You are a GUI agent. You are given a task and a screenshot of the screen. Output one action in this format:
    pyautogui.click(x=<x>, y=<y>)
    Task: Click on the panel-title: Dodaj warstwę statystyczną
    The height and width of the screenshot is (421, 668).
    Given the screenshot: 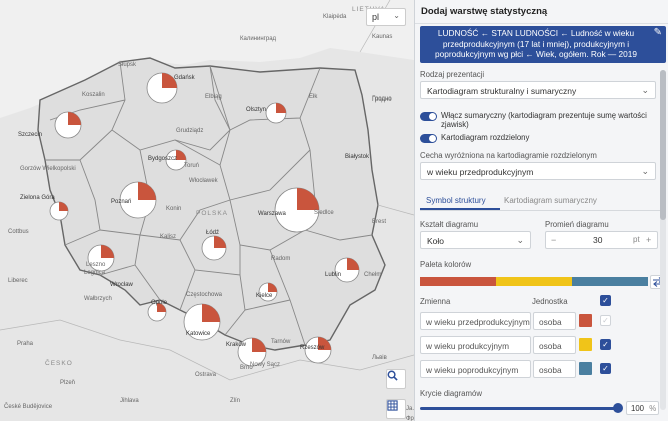 What is the action you would take?
    pyautogui.click(x=541, y=12)
    